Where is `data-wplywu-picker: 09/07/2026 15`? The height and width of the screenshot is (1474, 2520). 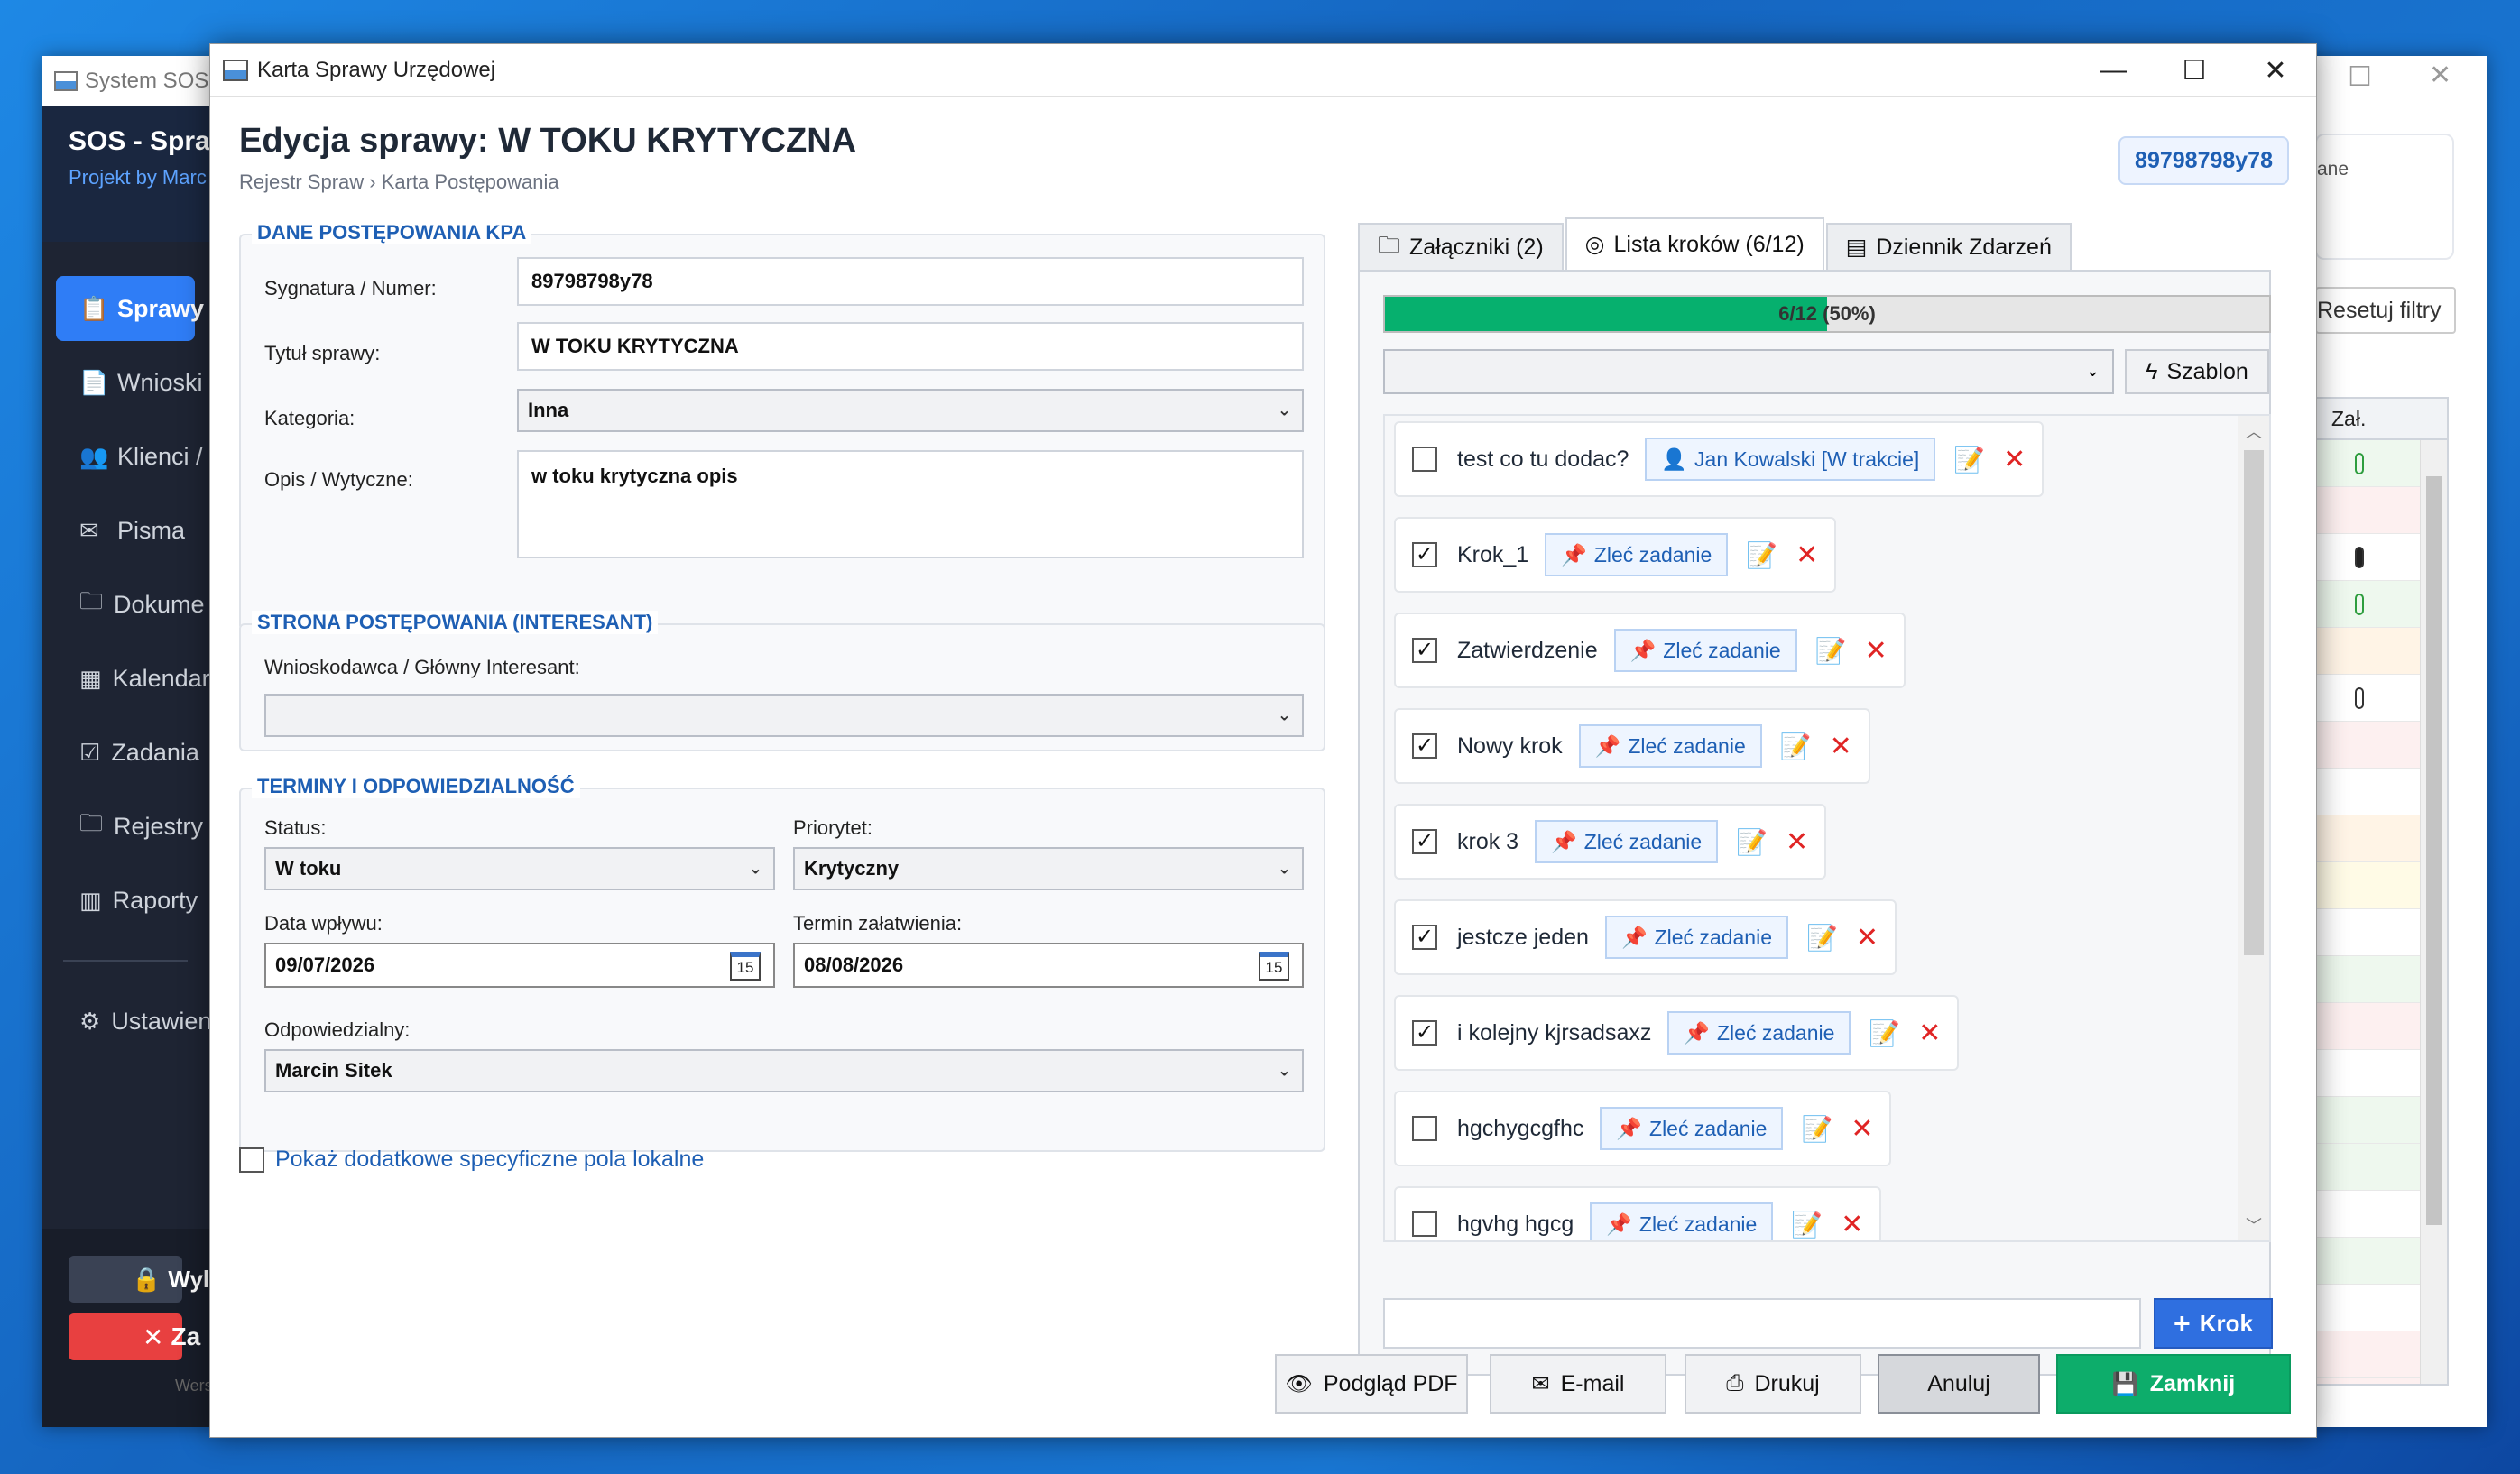
data-wplywu-picker: 09/07/2026 15 is located at coordinates (519, 965).